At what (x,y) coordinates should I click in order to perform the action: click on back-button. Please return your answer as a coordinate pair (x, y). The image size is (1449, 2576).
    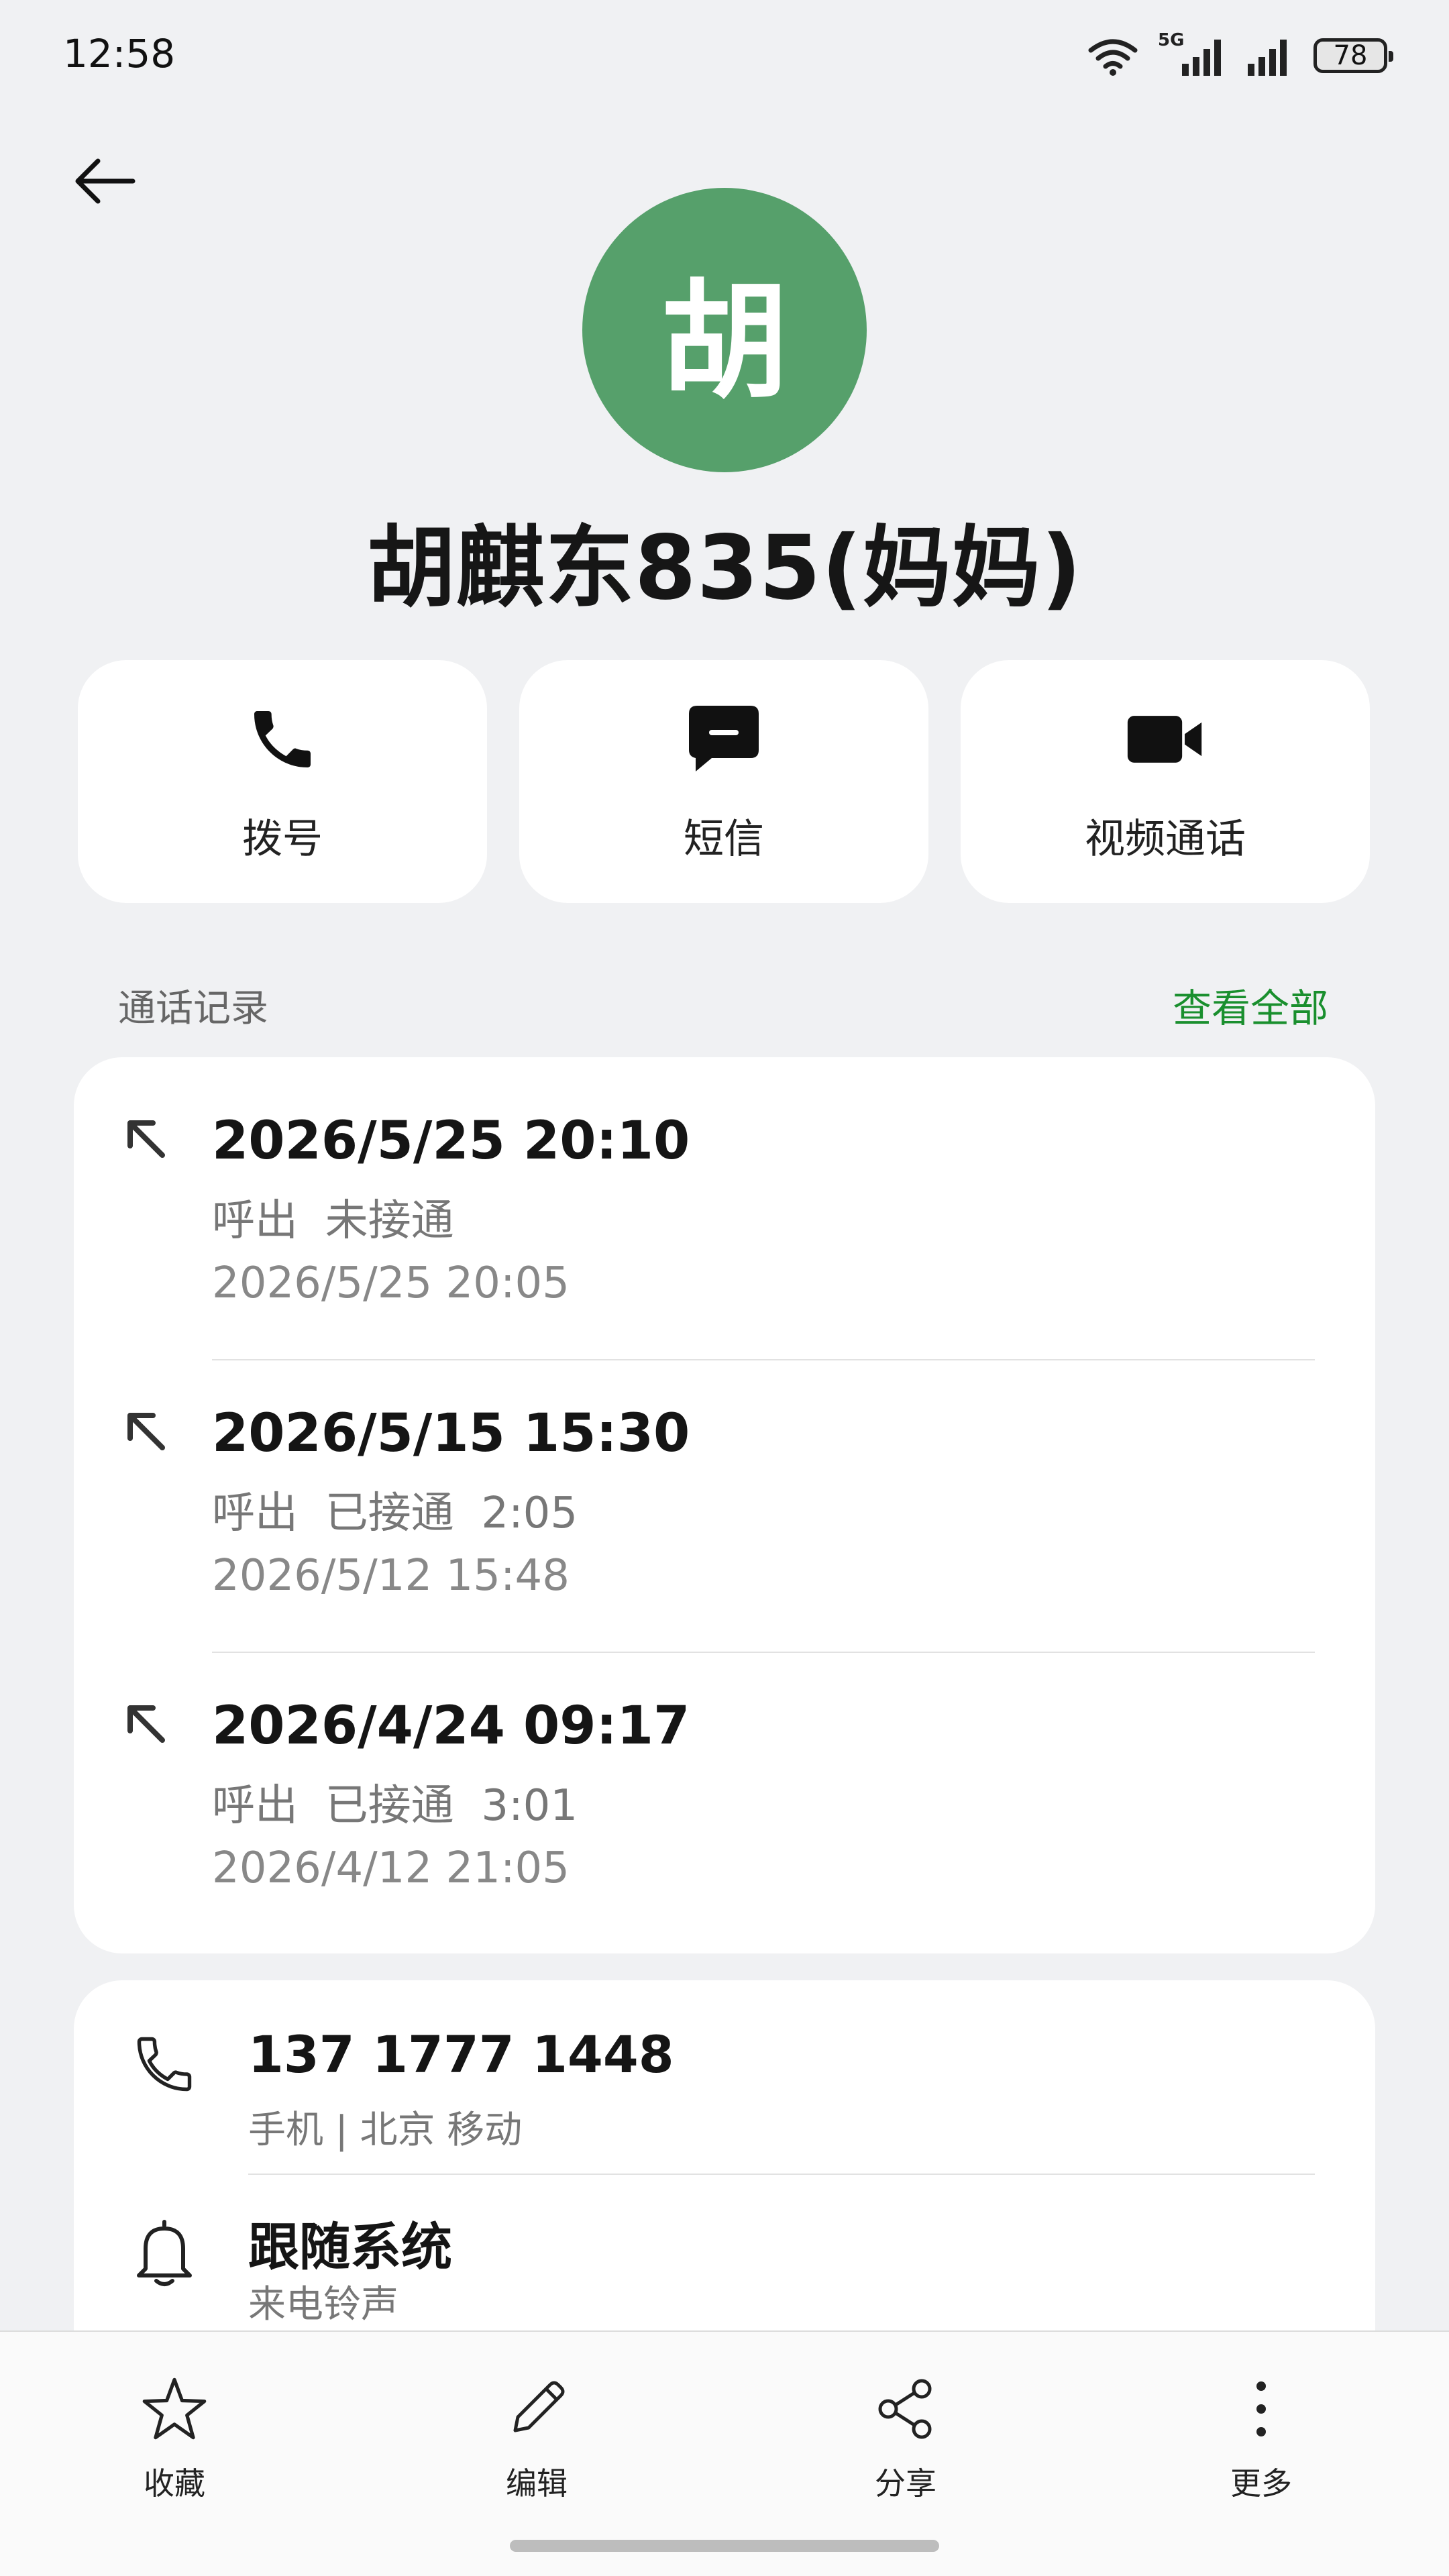
    Looking at the image, I should click on (104, 181).